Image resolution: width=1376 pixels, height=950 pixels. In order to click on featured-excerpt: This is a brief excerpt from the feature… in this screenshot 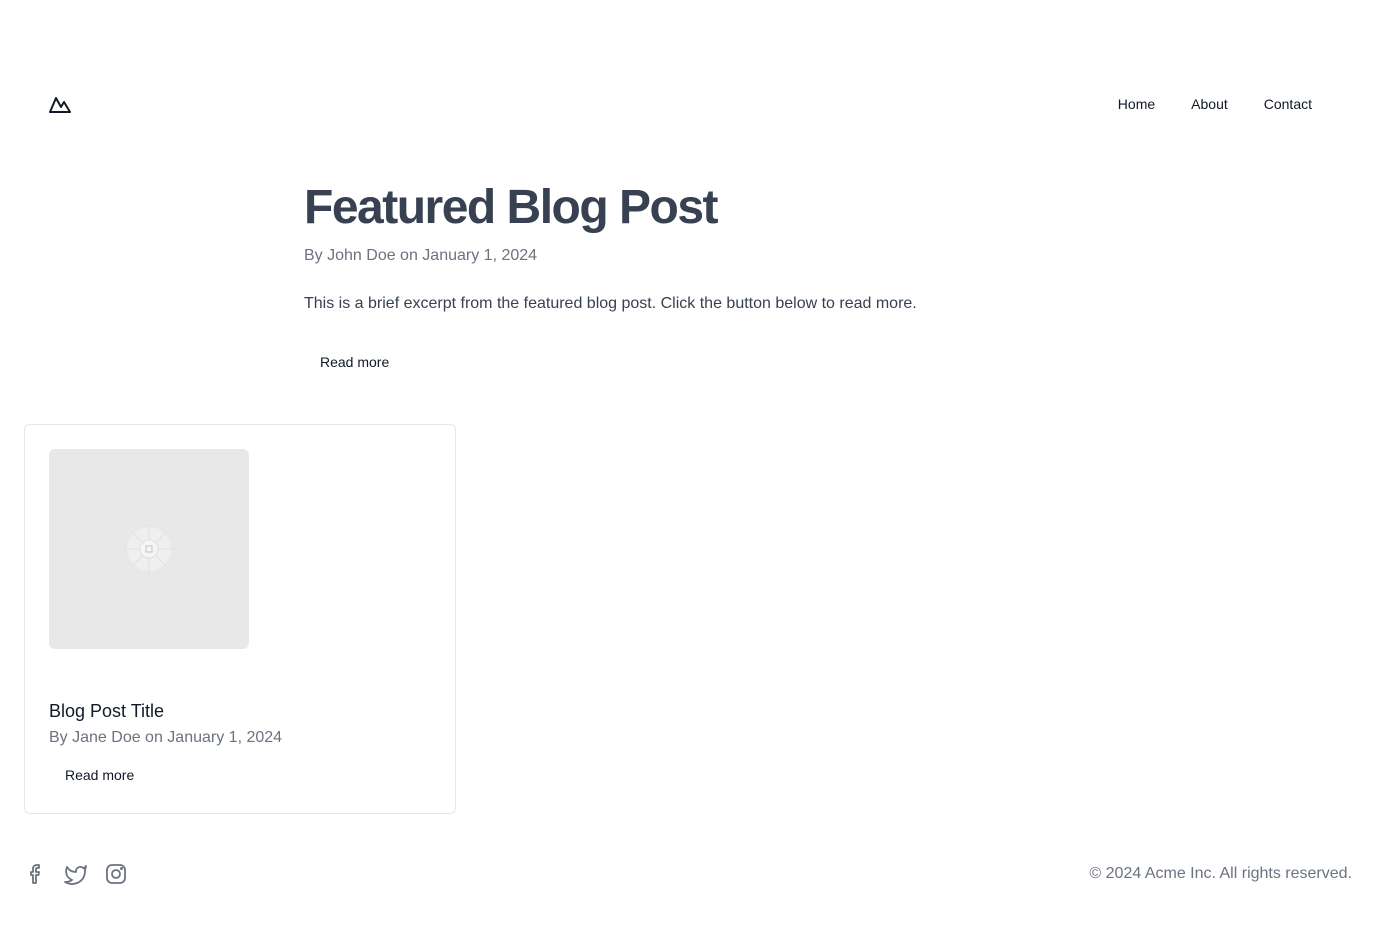, I will do `click(610, 303)`.